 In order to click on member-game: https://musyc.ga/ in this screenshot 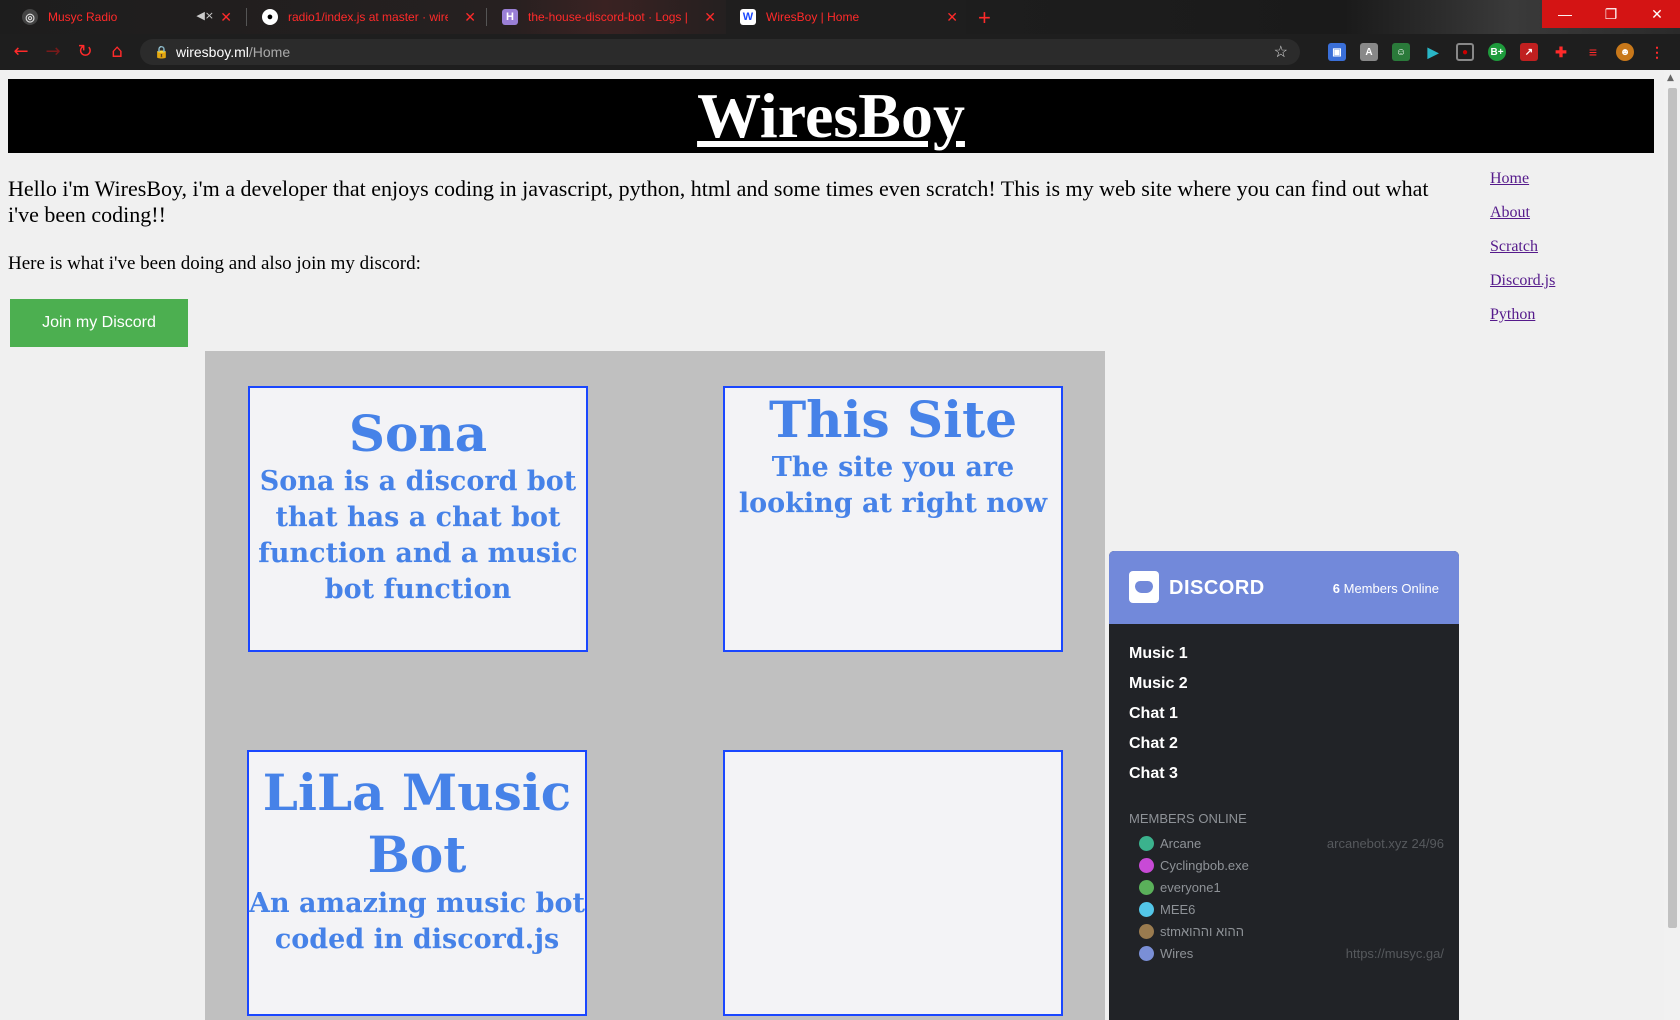, I will do `click(1394, 953)`.